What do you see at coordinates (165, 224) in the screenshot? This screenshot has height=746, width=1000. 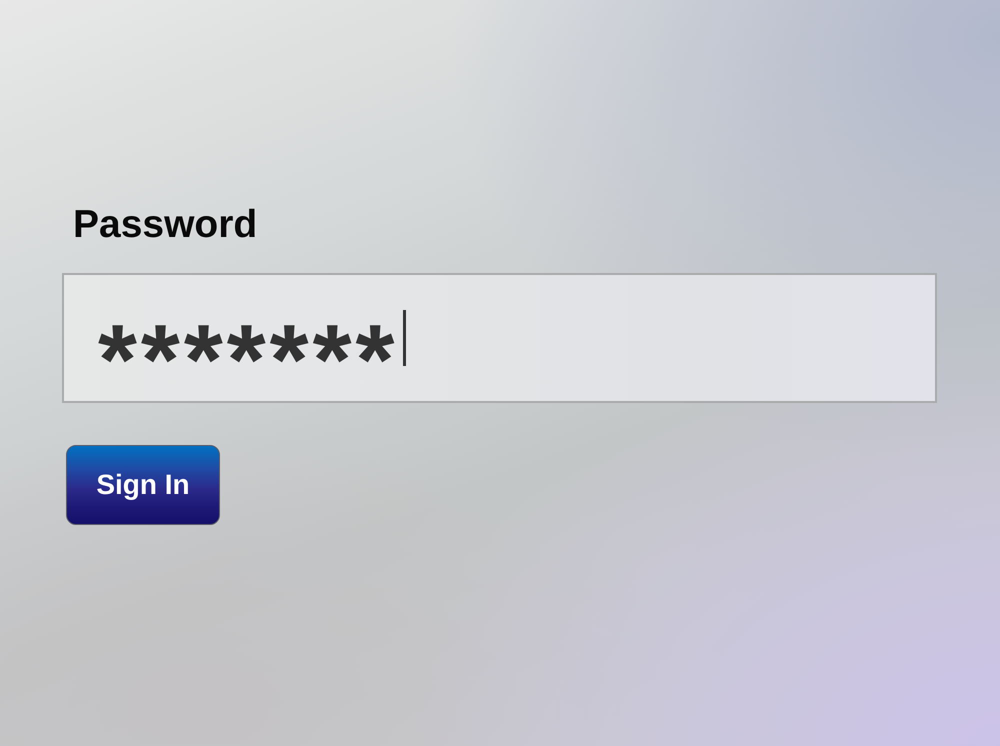 I see `password-label: Password` at bounding box center [165, 224].